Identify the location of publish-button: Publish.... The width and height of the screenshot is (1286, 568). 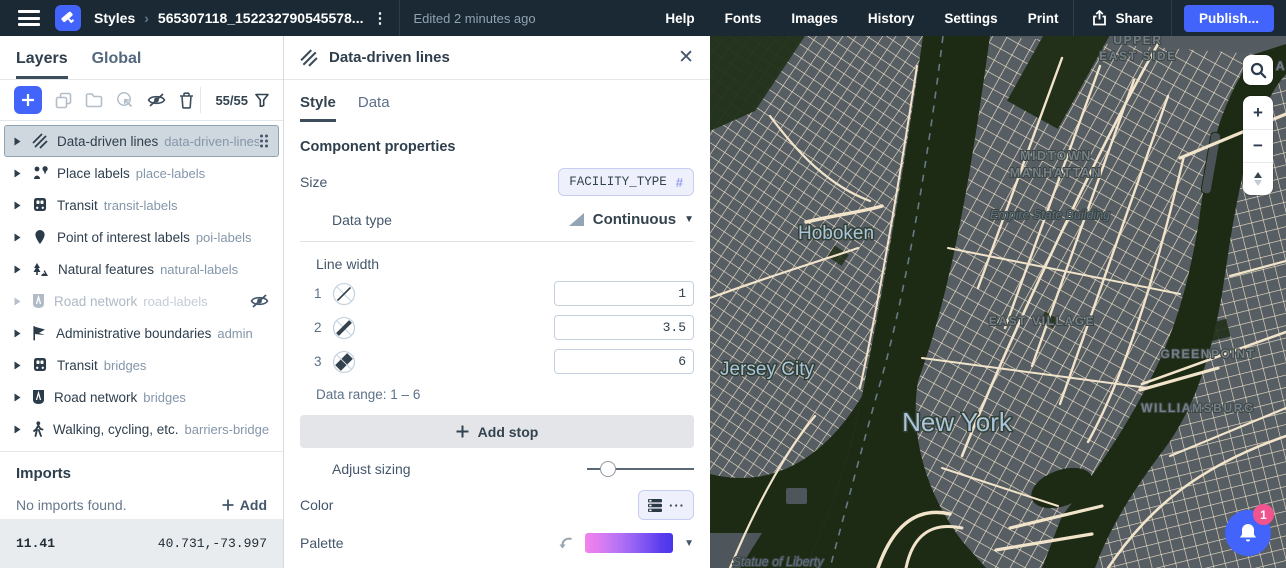
(1228, 18).